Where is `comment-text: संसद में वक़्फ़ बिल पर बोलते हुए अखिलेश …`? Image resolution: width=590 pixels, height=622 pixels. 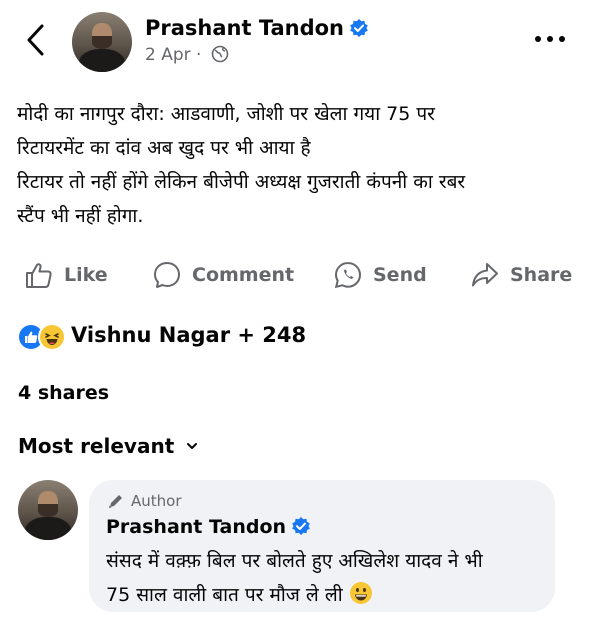
comment-text: संसद में वक़्फ़ बिल पर बोलते हुए अखिलेश … is located at coordinates (294, 578).